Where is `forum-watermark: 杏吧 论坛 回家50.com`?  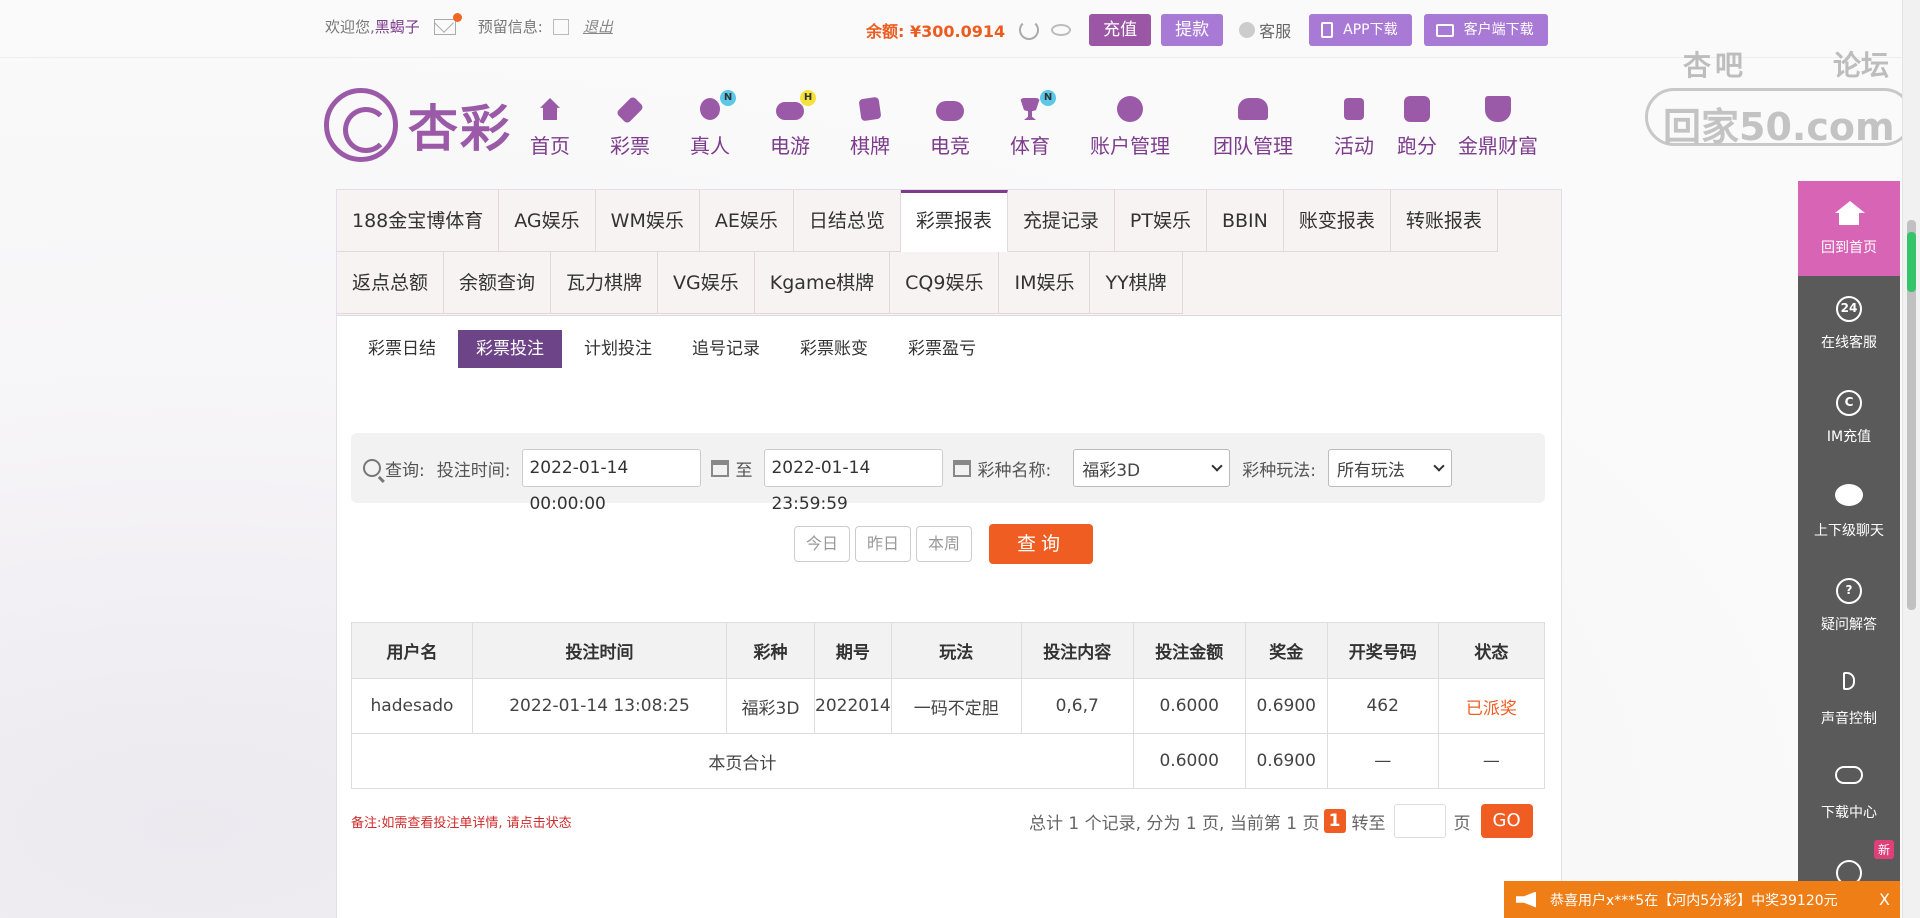
forum-watermark: 杏吧 论坛 回家50.com is located at coordinates (1779, 96).